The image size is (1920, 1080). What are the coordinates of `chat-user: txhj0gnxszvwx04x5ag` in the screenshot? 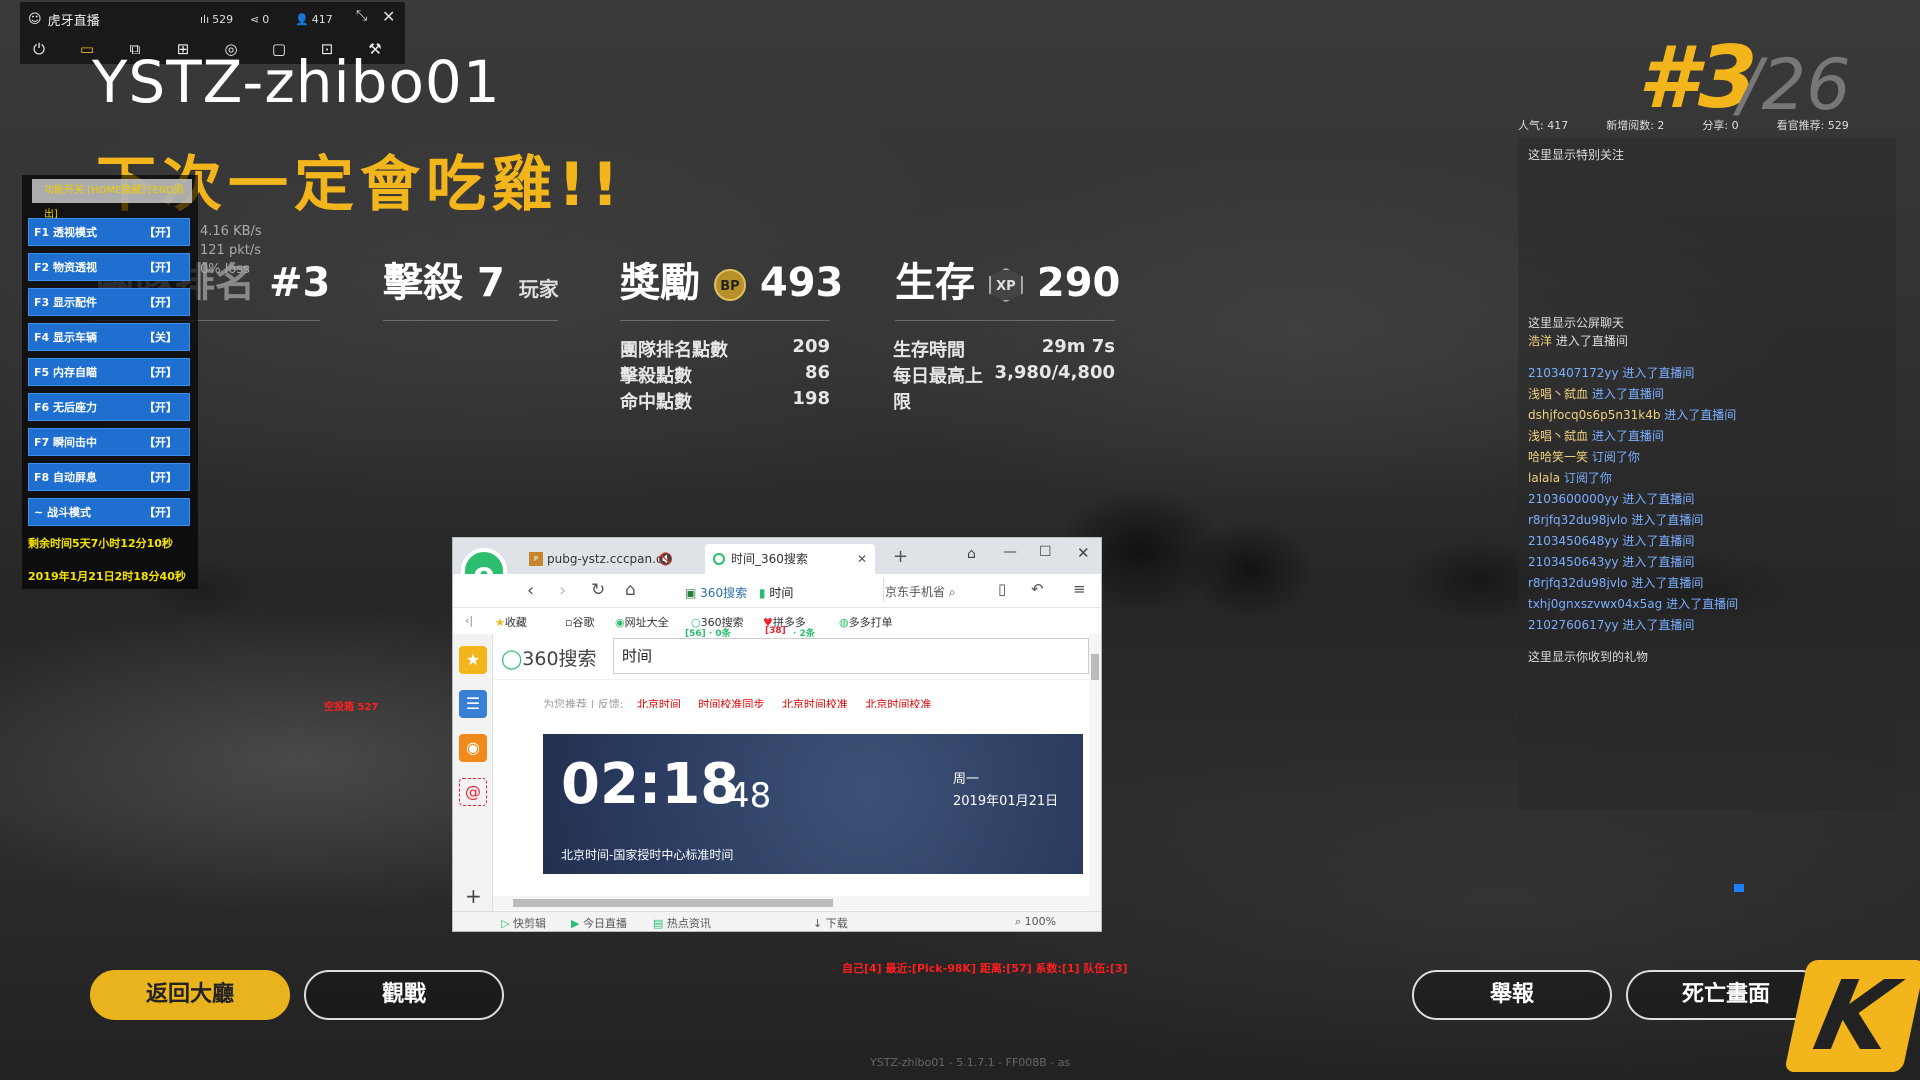 It's located at (1595, 604).